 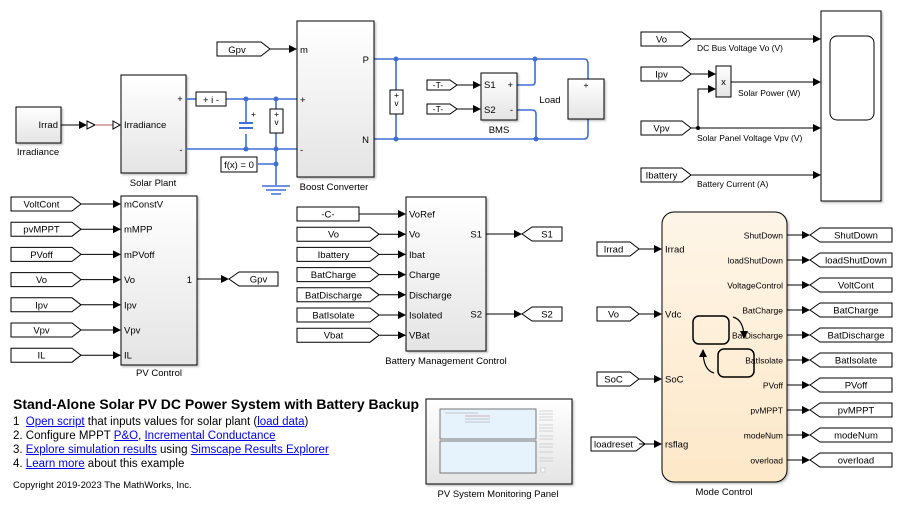 I want to click on bmc-from-vbat-6: Vbat, so click(x=338, y=335).